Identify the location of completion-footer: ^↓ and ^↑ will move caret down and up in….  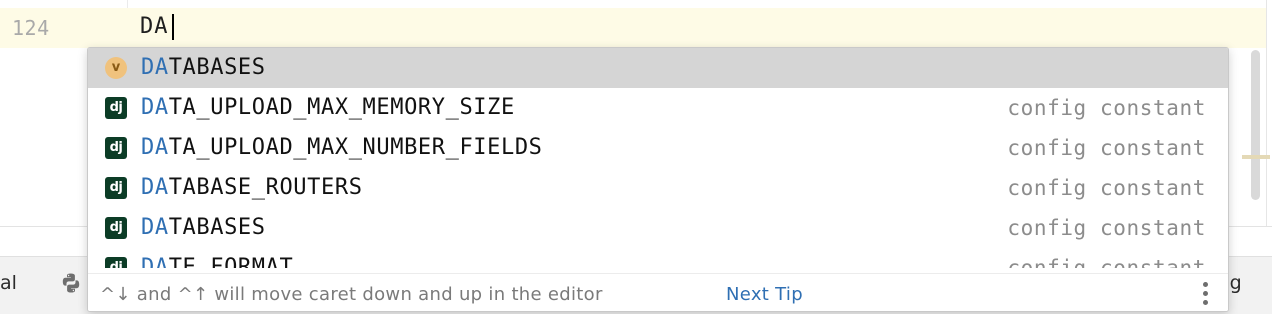
(658, 292).